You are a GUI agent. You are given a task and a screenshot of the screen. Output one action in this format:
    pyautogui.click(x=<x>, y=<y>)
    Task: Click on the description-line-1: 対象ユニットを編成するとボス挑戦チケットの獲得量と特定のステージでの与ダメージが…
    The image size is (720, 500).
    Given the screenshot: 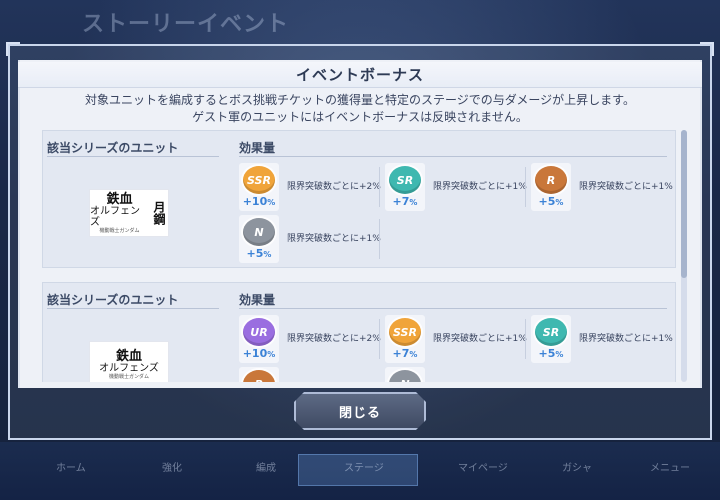 What is the action you would take?
    pyautogui.click(x=360, y=100)
    